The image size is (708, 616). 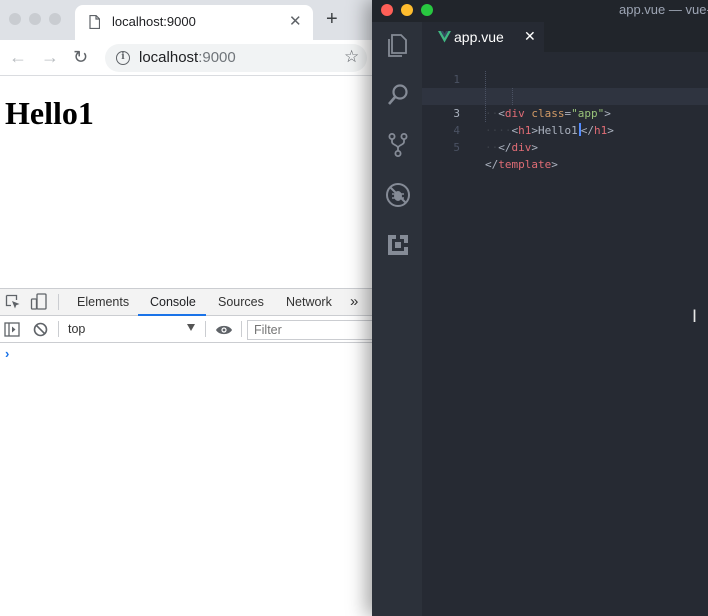 What do you see at coordinates (351, 57) in the screenshot?
I see `bookmark-star-icon: ☆` at bounding box center [351, 57].